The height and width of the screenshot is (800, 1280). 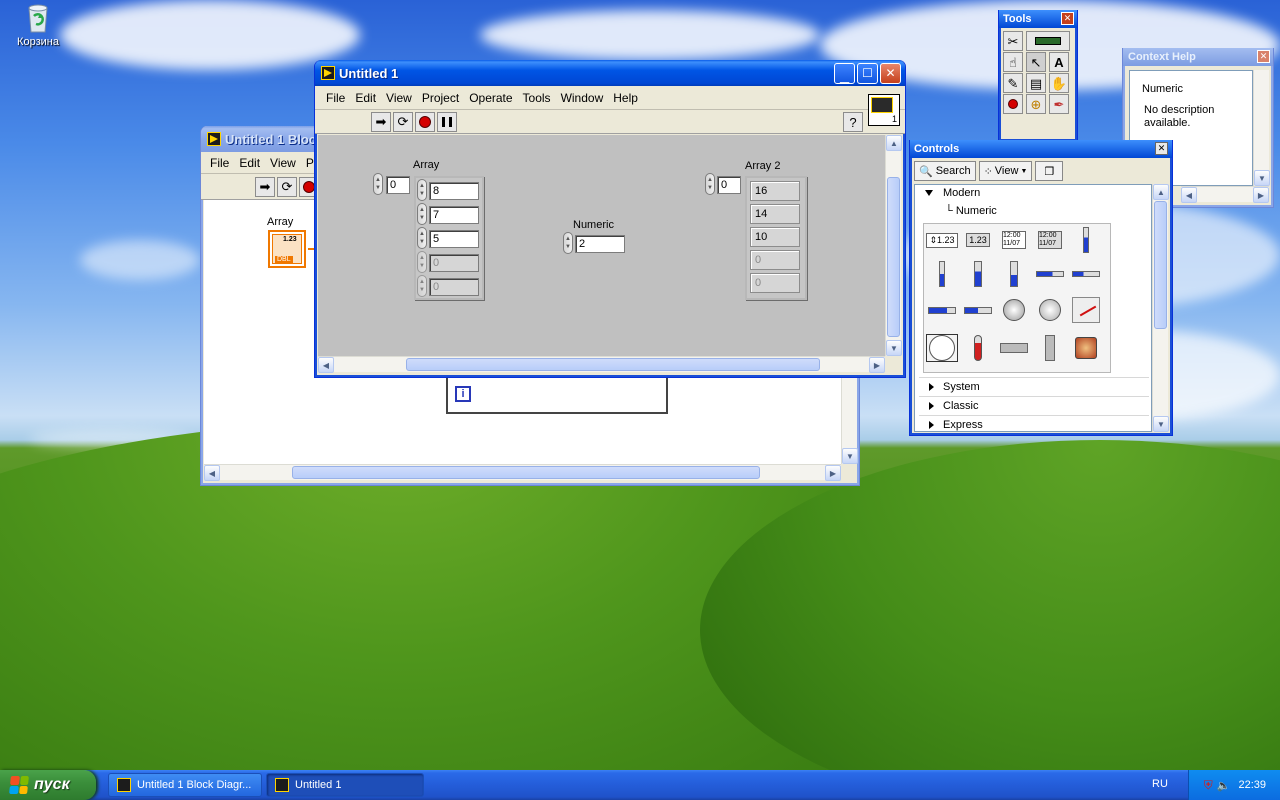 What do you see at coordinates (942, 310) in the screenshot?
I see `horizontal-progress-bar-item` at bounding box center [942, 310].